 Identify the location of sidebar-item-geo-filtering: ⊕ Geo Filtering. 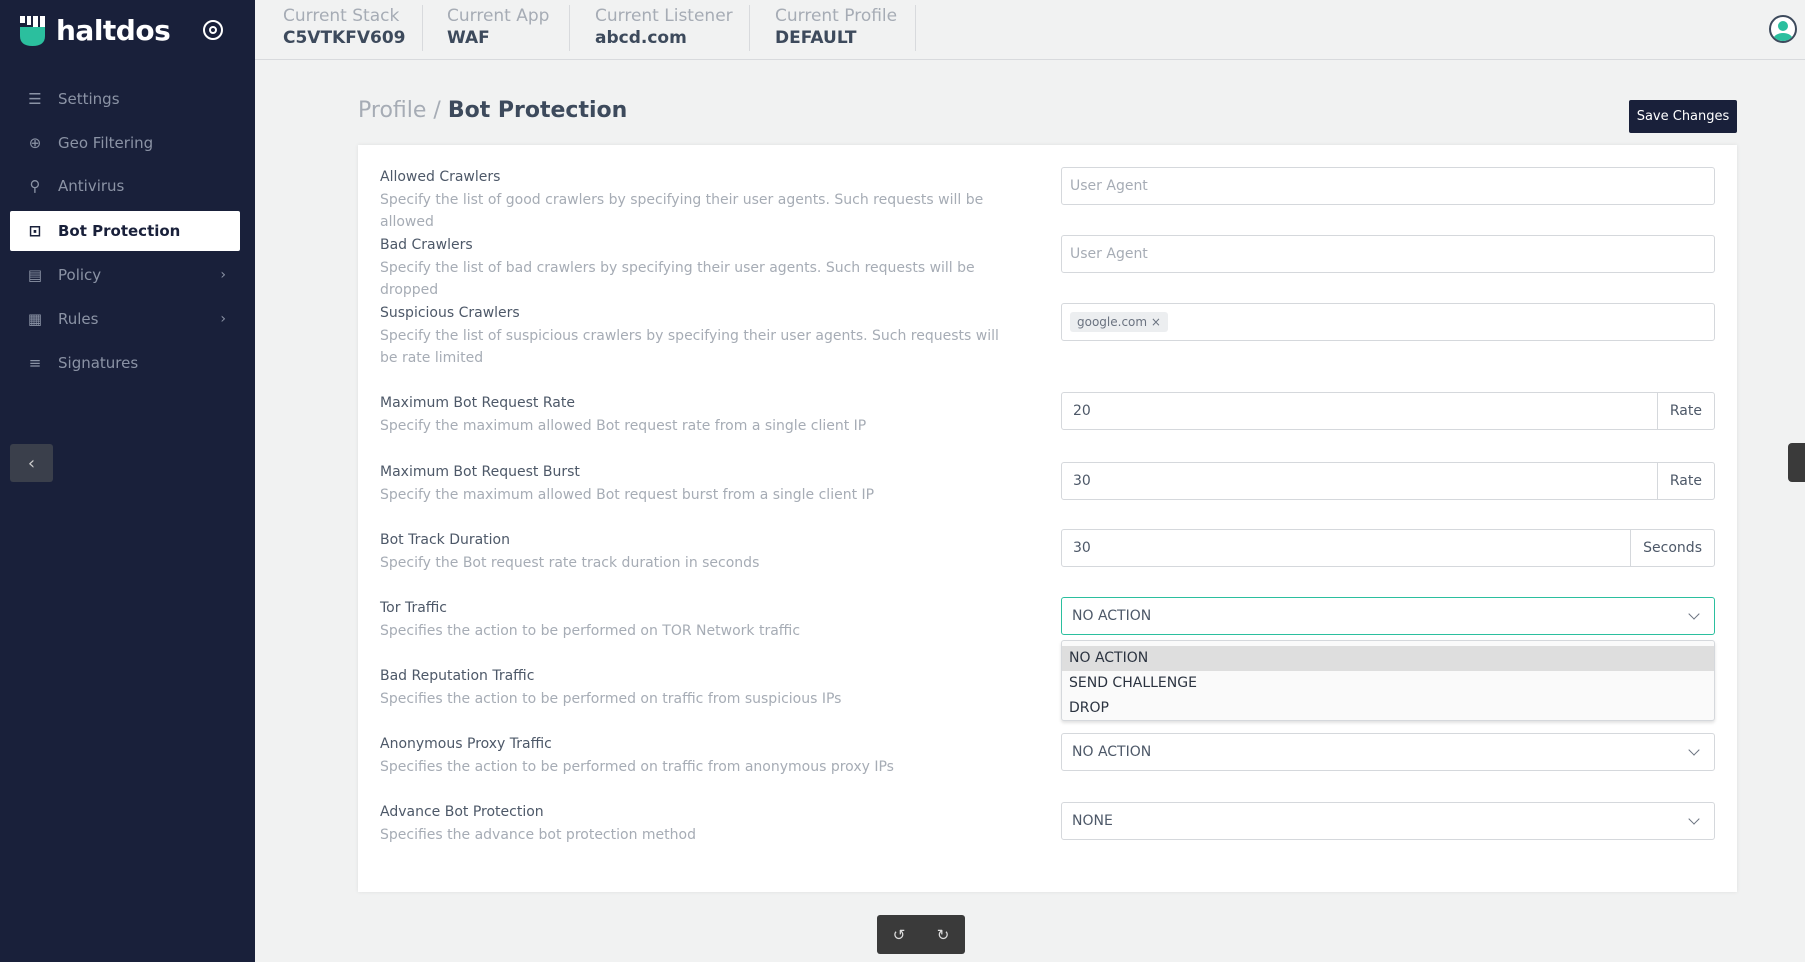
(125, 143).